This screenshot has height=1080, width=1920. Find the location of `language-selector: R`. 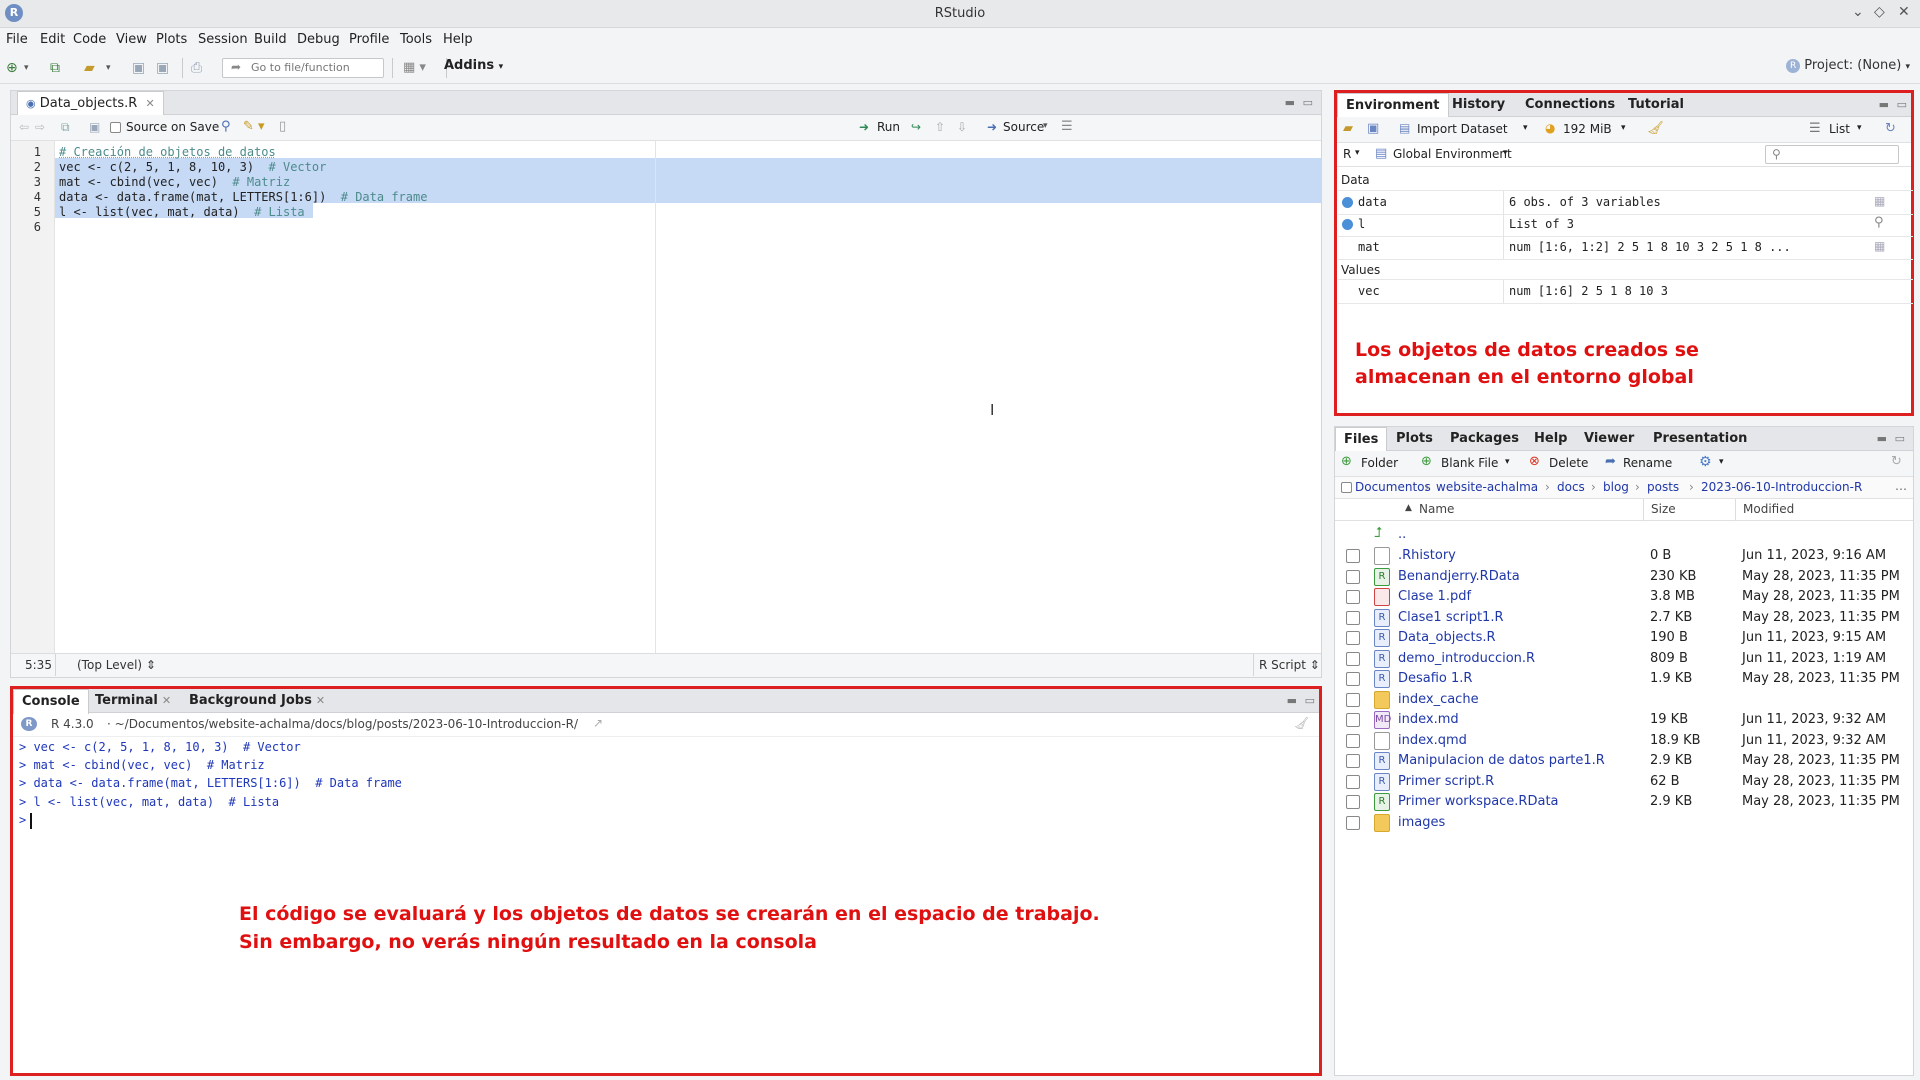

language-selector: R is located at coordinates (1347, 154).